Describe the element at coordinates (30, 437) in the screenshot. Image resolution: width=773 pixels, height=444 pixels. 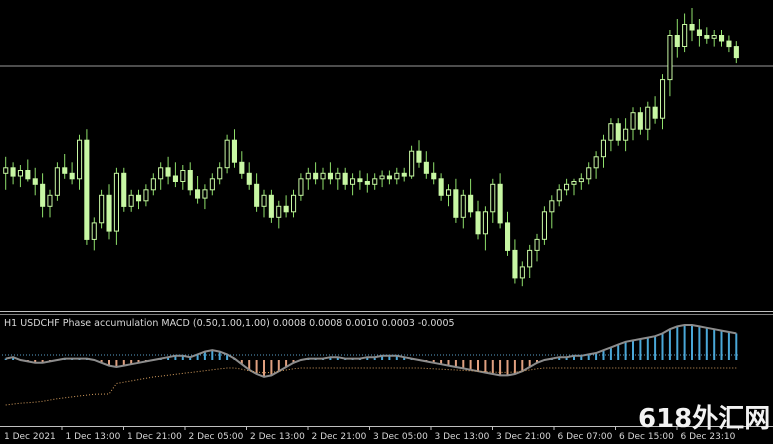
I see `x-tick-label: 1 Dec 2021` at that location.